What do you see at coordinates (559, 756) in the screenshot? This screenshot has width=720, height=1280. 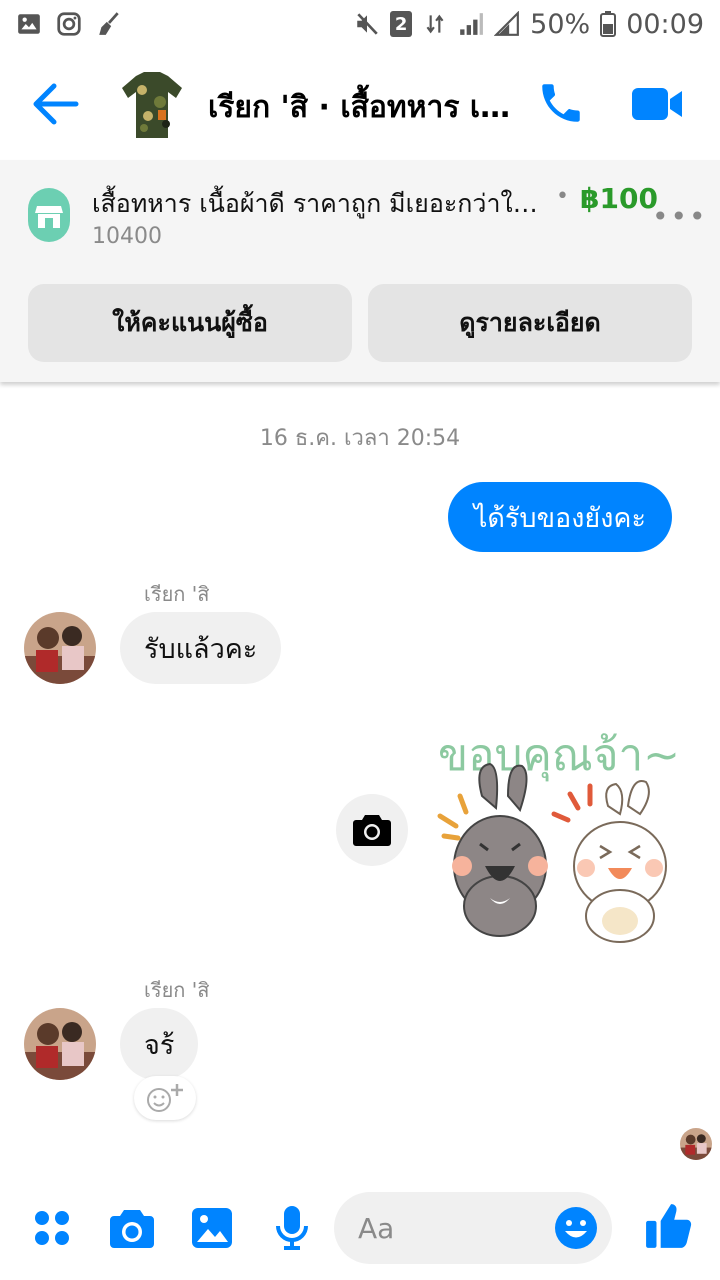 I see `sticker-text: ขอบคุณจ้า~` at bounding box center [559, 756].